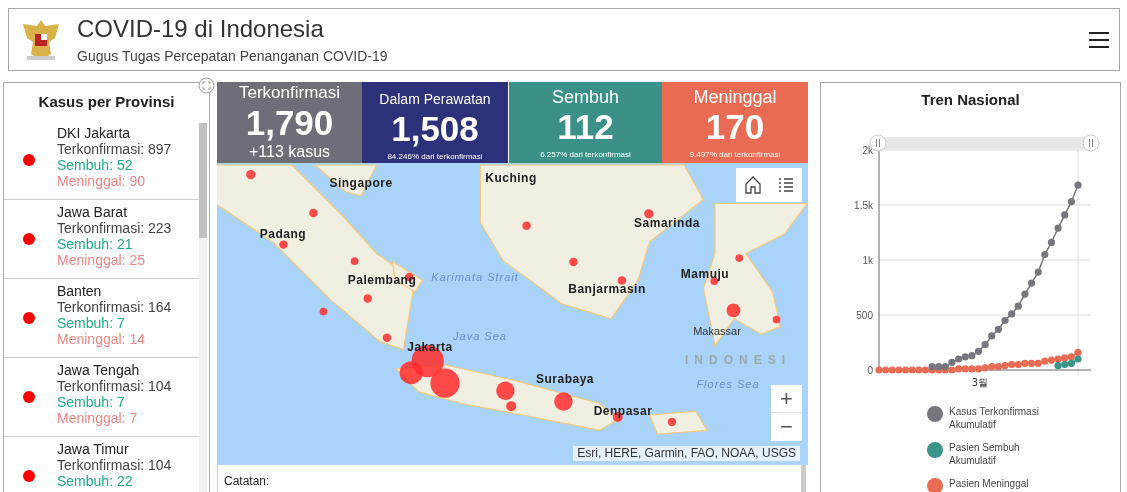  What do you see at coordinates (93, 449) in the screenshot?
I see `province-name: Jawa Timur` at bounding box center [93, 449].